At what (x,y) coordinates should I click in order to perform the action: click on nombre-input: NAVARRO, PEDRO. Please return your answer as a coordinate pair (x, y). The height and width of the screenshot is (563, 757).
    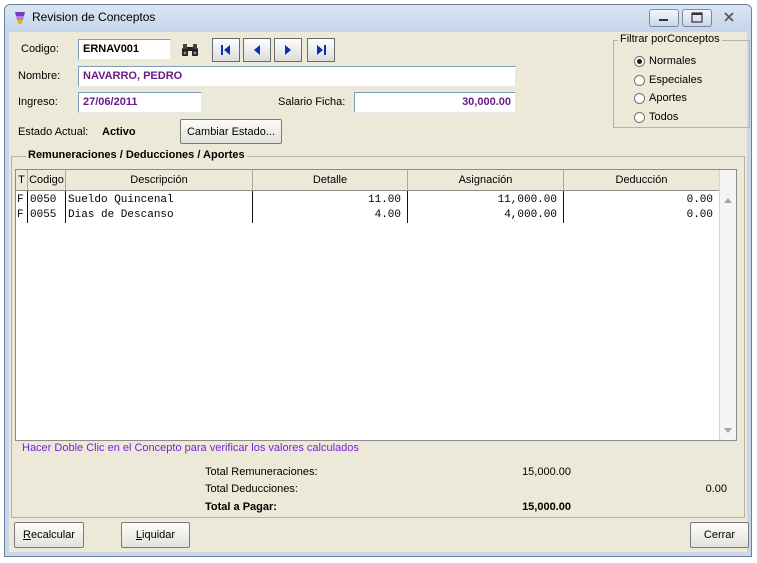
    Looking at the image, I should click on (297, 76).